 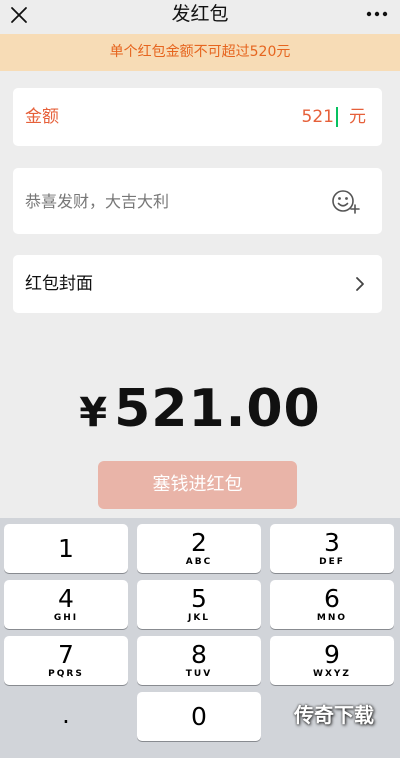 I want to click on key-letters: JKL, so click(x=199, y=618).